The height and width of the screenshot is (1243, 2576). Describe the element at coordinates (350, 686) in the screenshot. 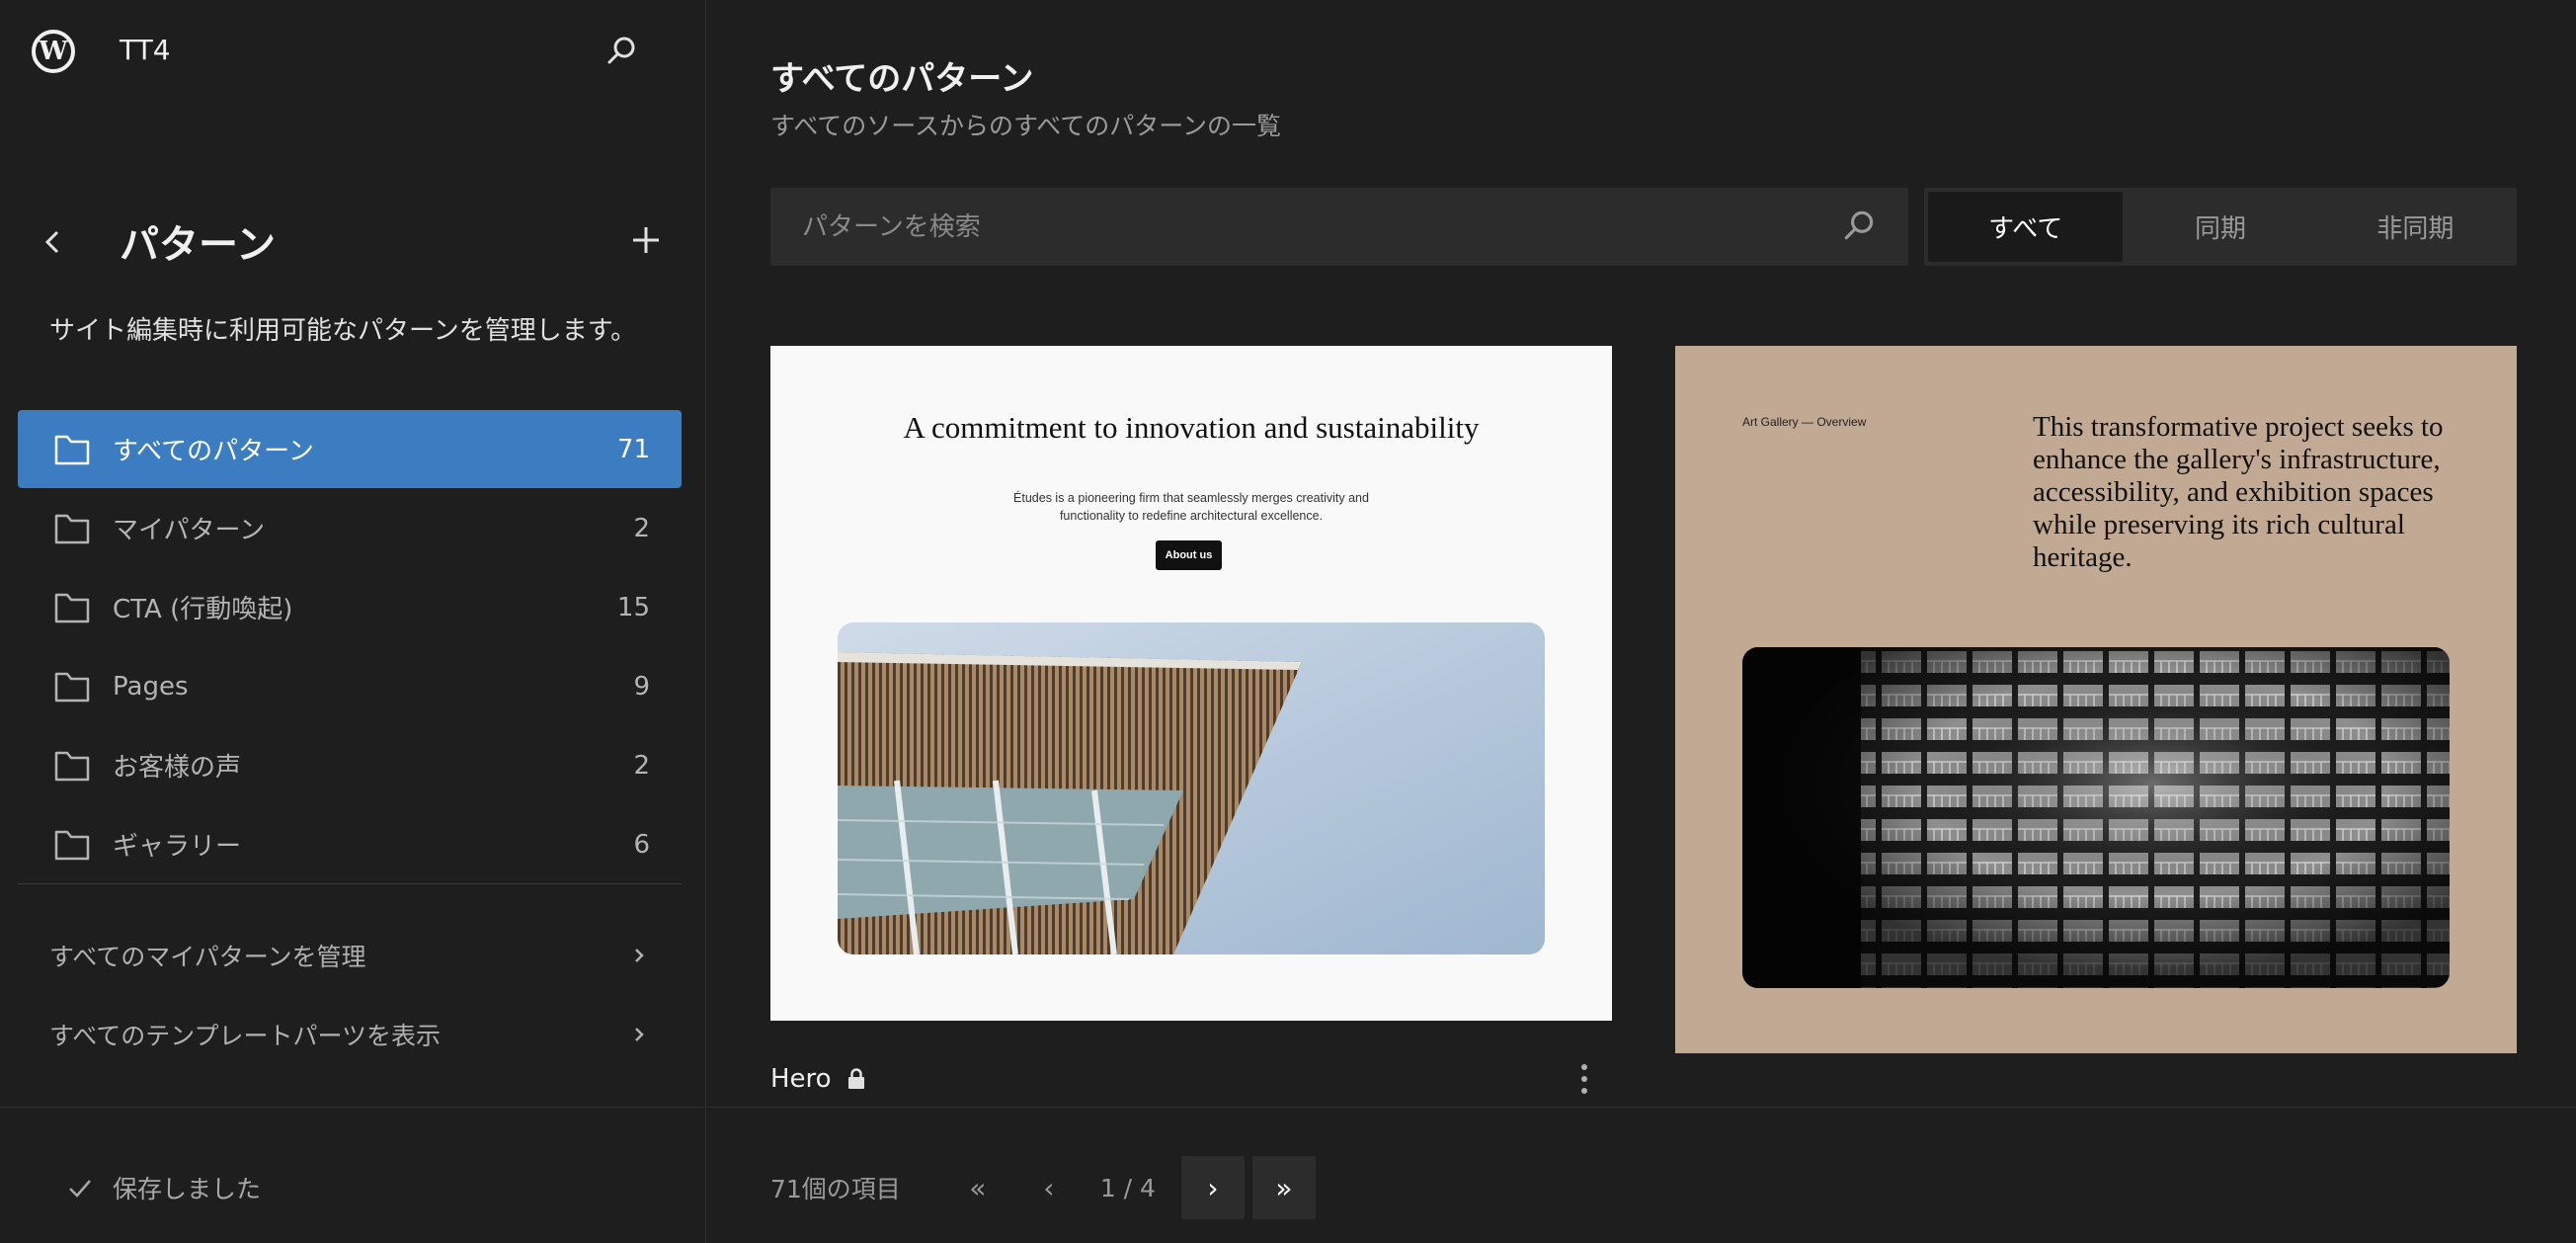

I see `category-item-pages: Pages 9` at that location.